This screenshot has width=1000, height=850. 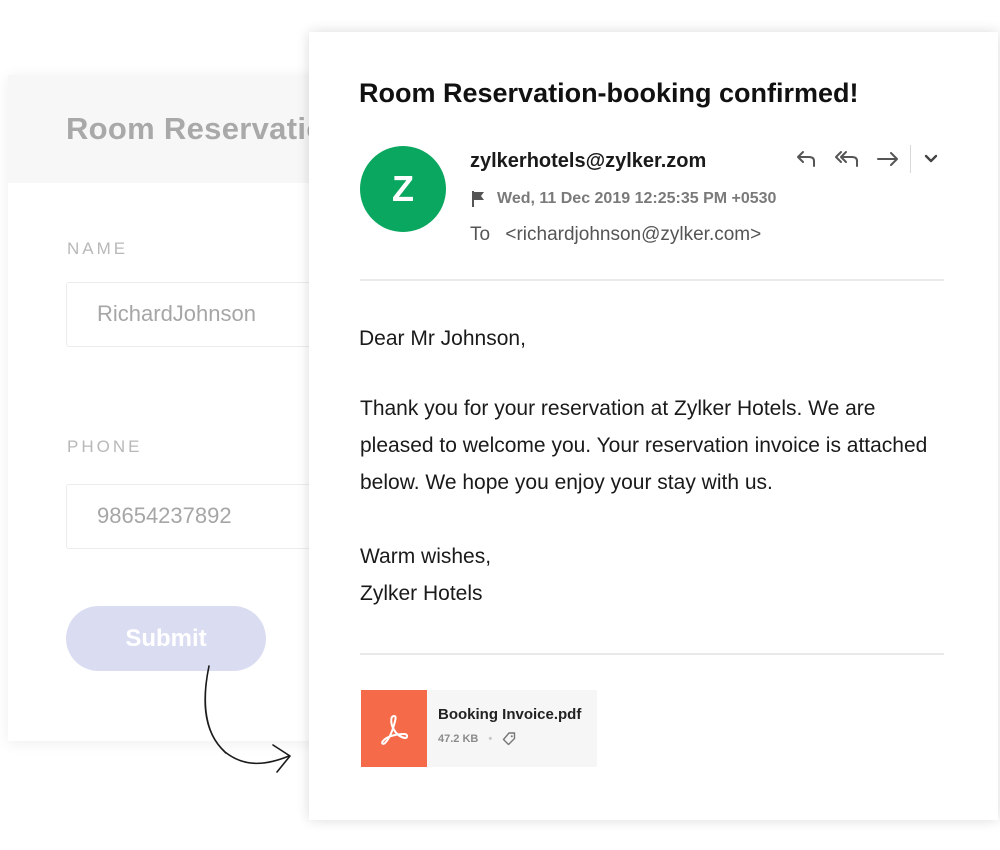 What do you see at coordinates (458, 739) in the screenshot?
I see `attachment-size: 47.2 KB` at bounding box center [458, 739].